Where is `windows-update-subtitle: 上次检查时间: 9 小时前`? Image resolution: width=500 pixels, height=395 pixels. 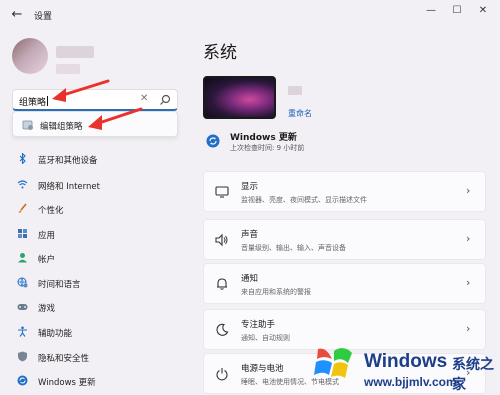 windows-update-subtitle: 上次检查时间: 9 小时前 is located at coordinates (267, 148).